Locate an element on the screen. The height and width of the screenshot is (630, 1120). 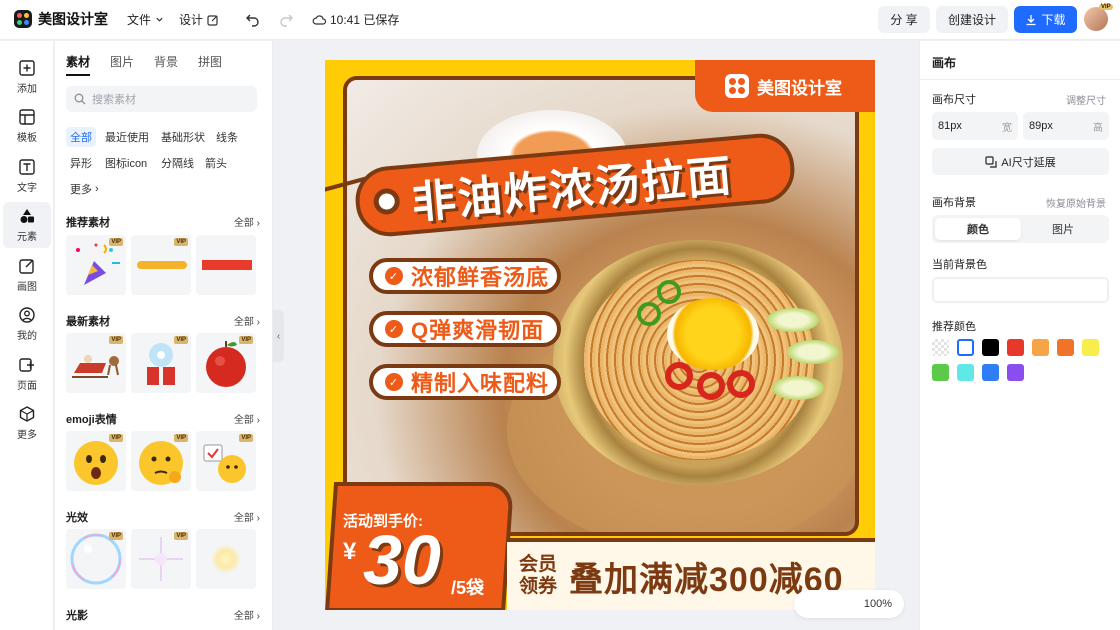
collapse-panel-button: ‹ is located at coordinates (278, 336).